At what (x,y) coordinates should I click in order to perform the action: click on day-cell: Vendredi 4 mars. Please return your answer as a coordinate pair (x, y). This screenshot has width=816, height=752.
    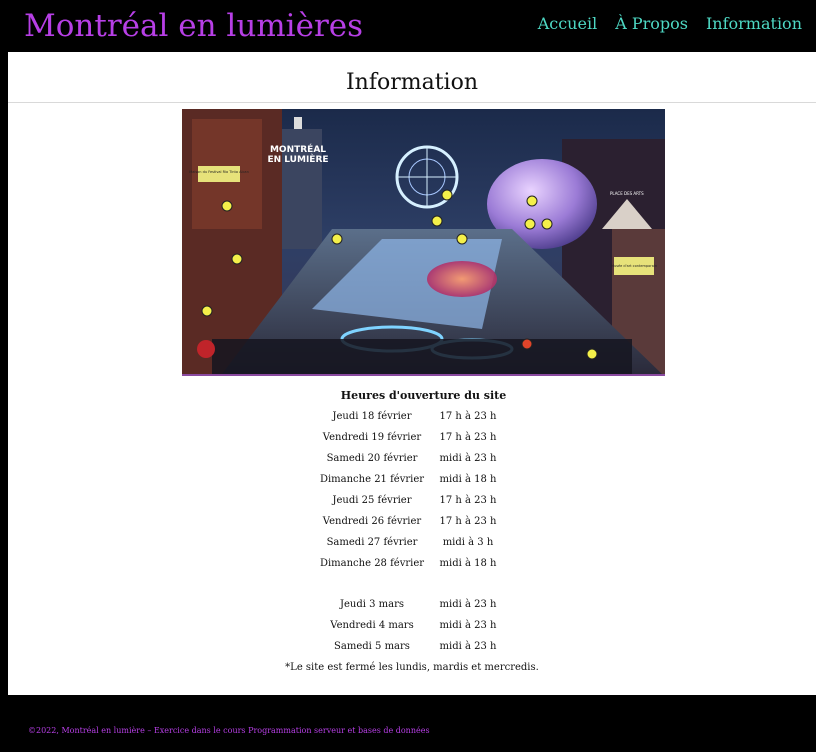
    Looking at the image, I should click on (372, 625).